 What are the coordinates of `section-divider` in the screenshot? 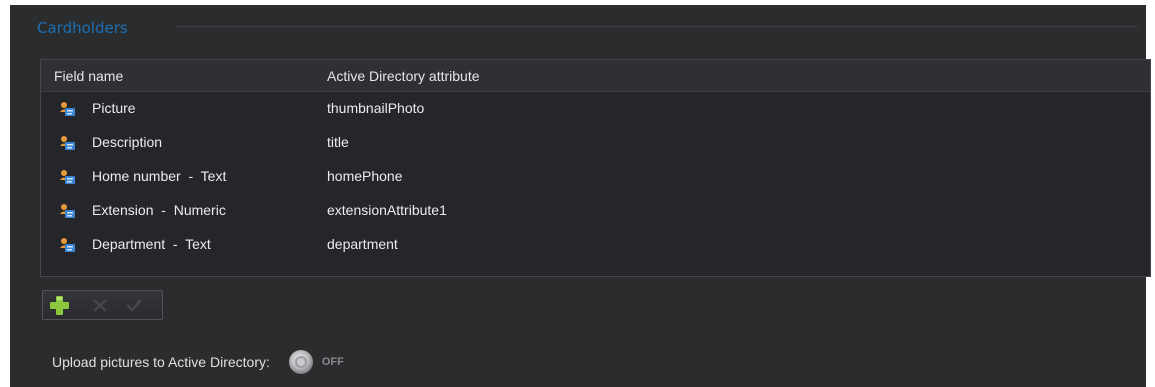 It's located at (657, 26).